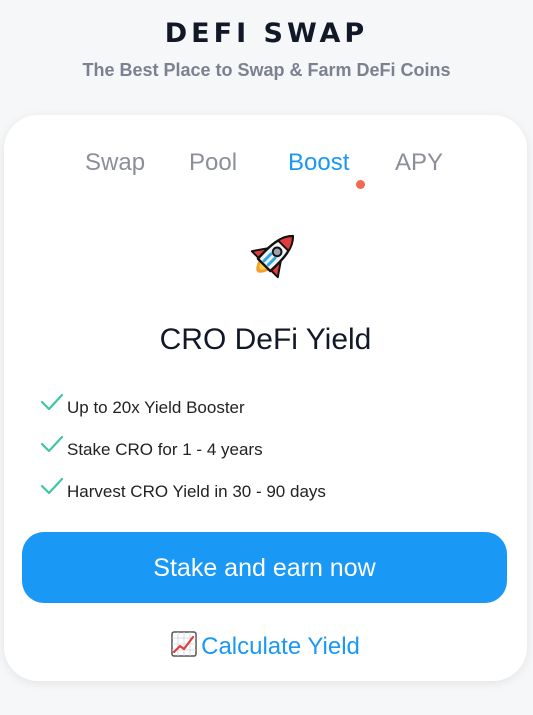  I want to click on tab-boost: Boost, so click(318, 163).